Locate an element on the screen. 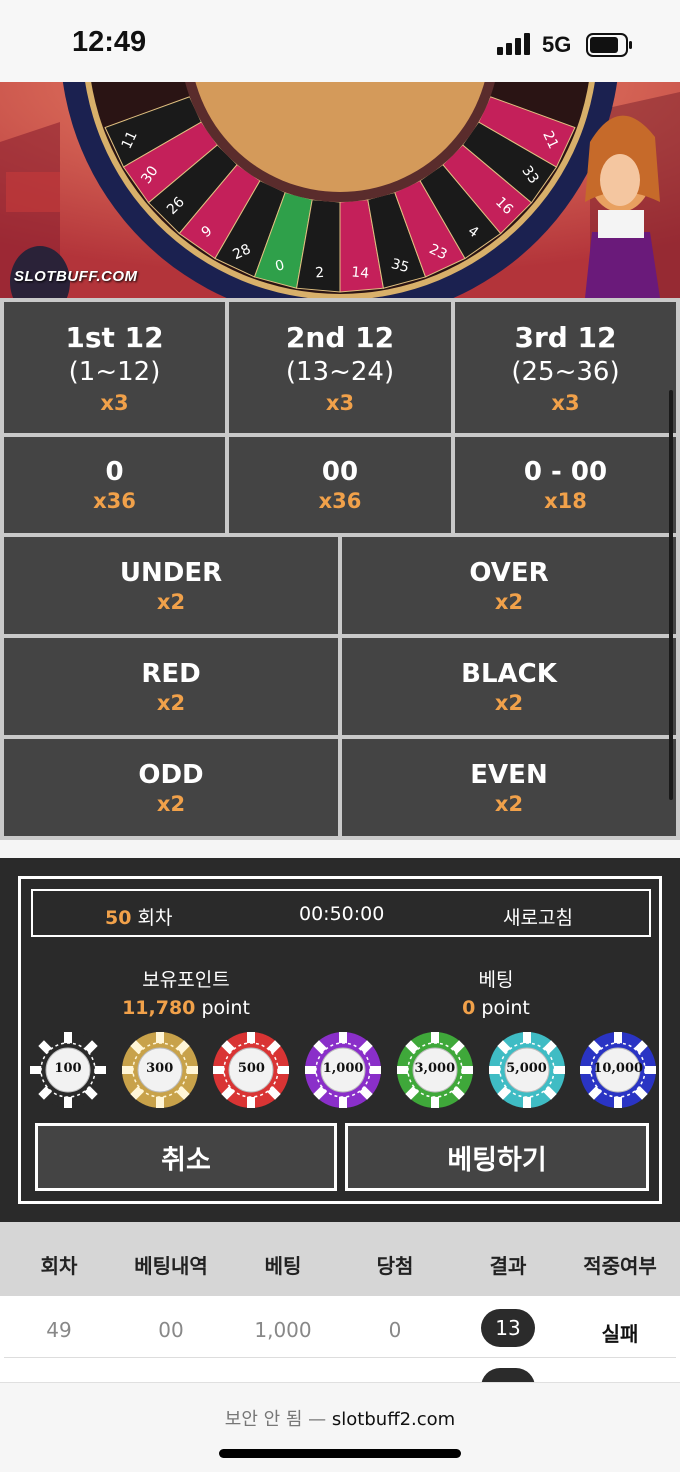 Image resolution: width=680 pixels, height=1472 pixels. bet-zero-double-zero: 0 - 00 x18 is located at coordinates (565, 485).